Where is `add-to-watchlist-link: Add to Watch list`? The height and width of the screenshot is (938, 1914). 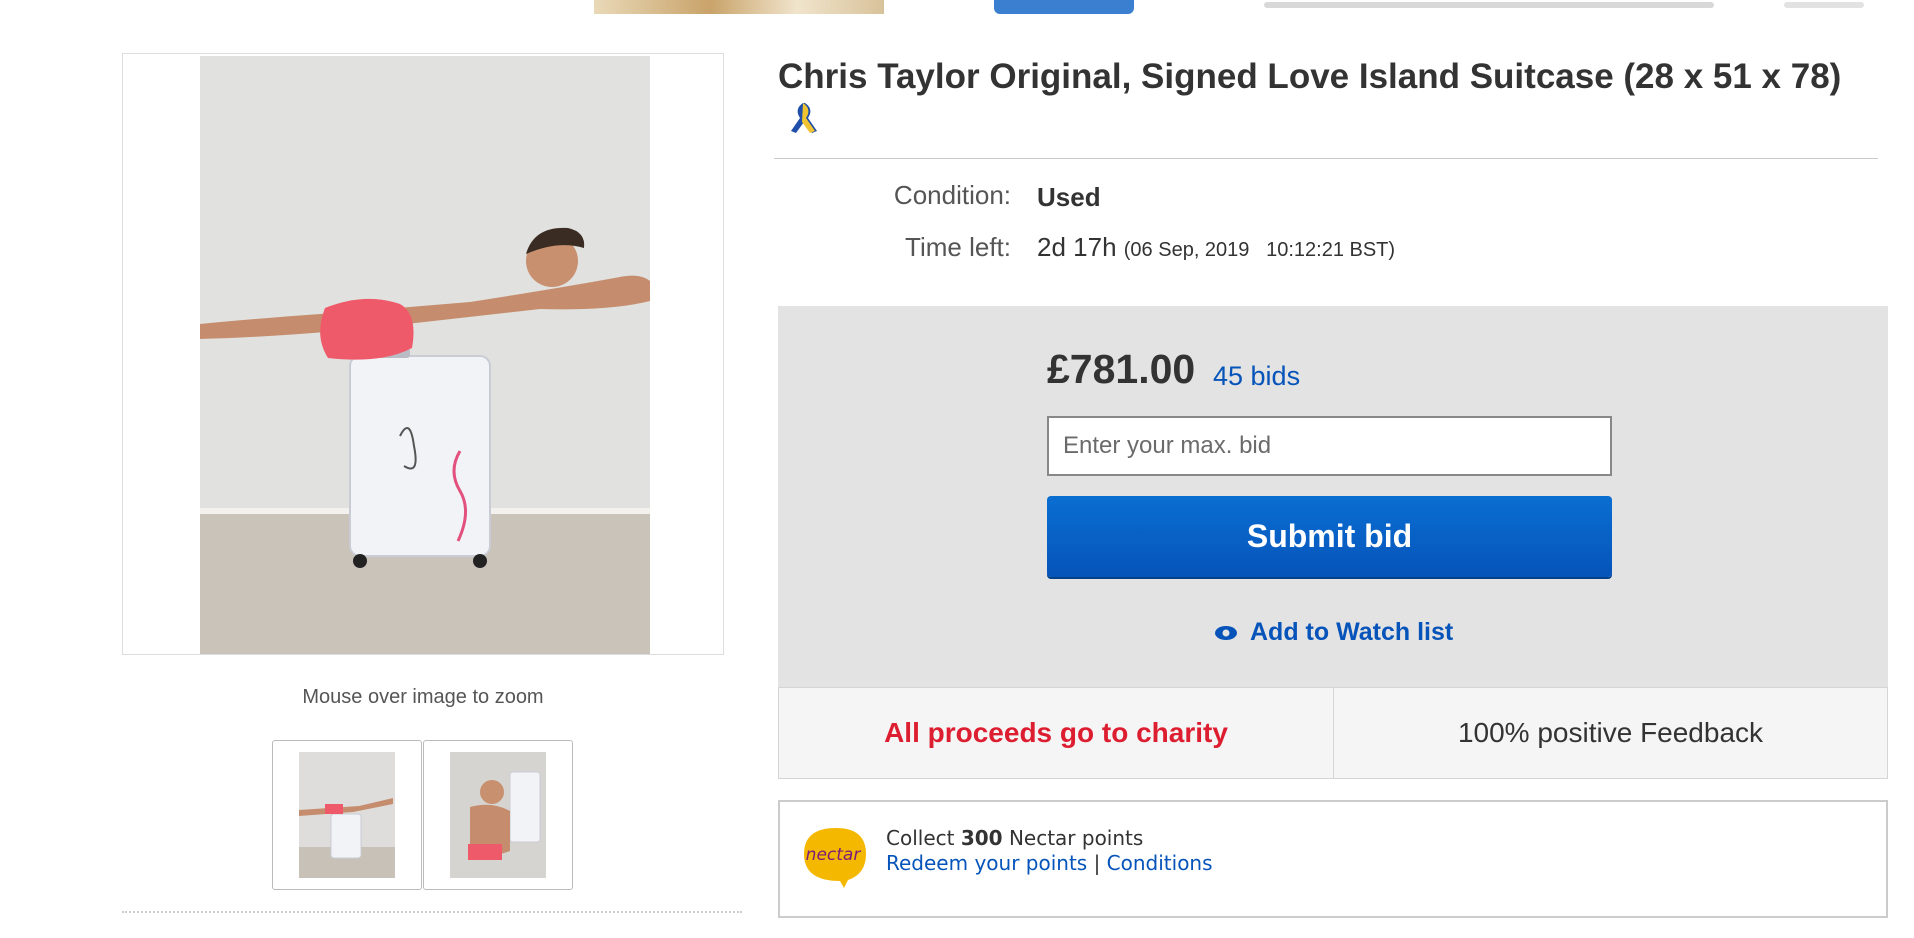 add-to-watchlist-link: Add to Watch list is located at coordinates (1333, 632).